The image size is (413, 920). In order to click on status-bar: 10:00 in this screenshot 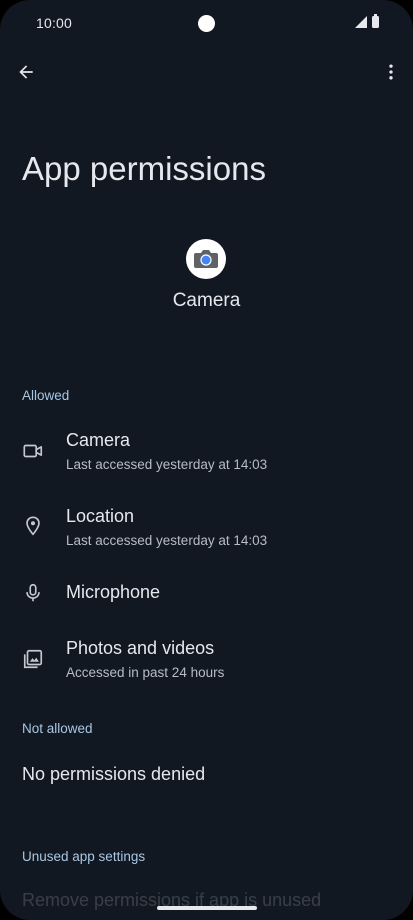, I will do `click(206, 23)`.